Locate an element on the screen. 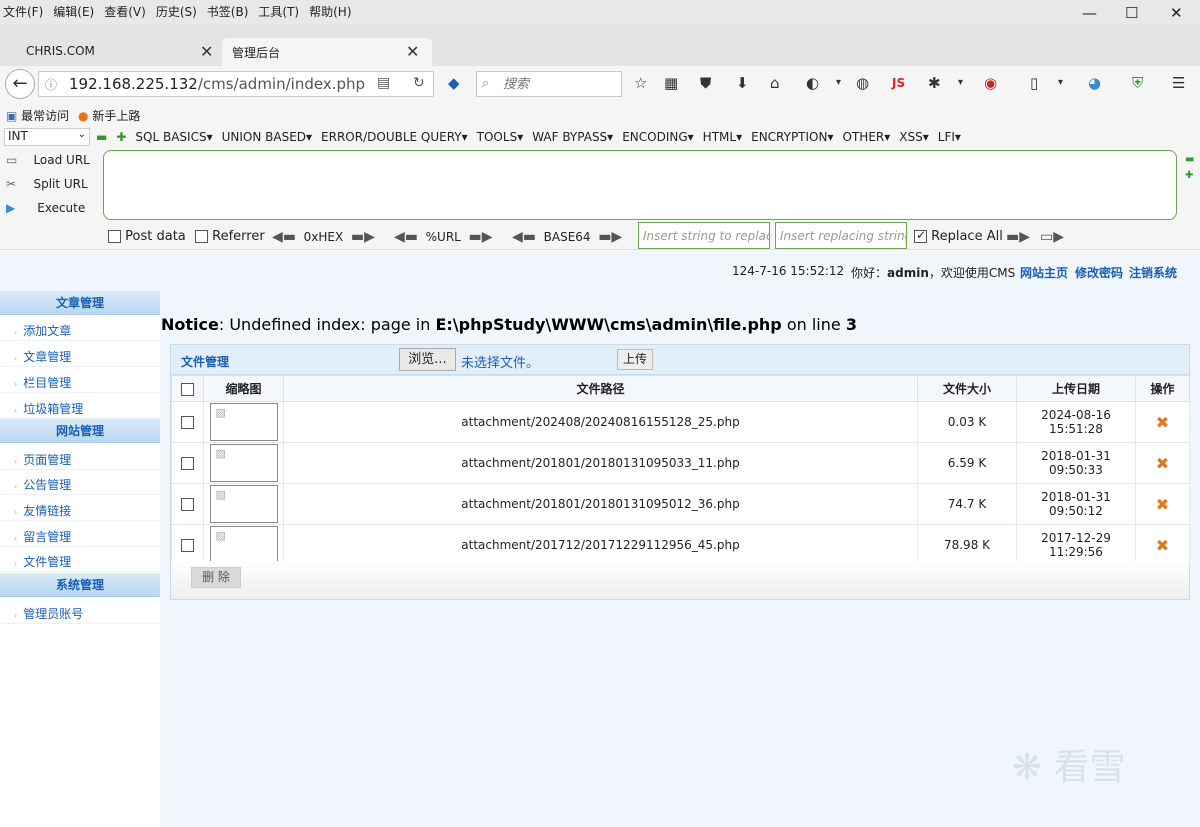 The width and height of the screenshot is (1200, 827). post-data-option: Post data is located at coordinates (147, 236).